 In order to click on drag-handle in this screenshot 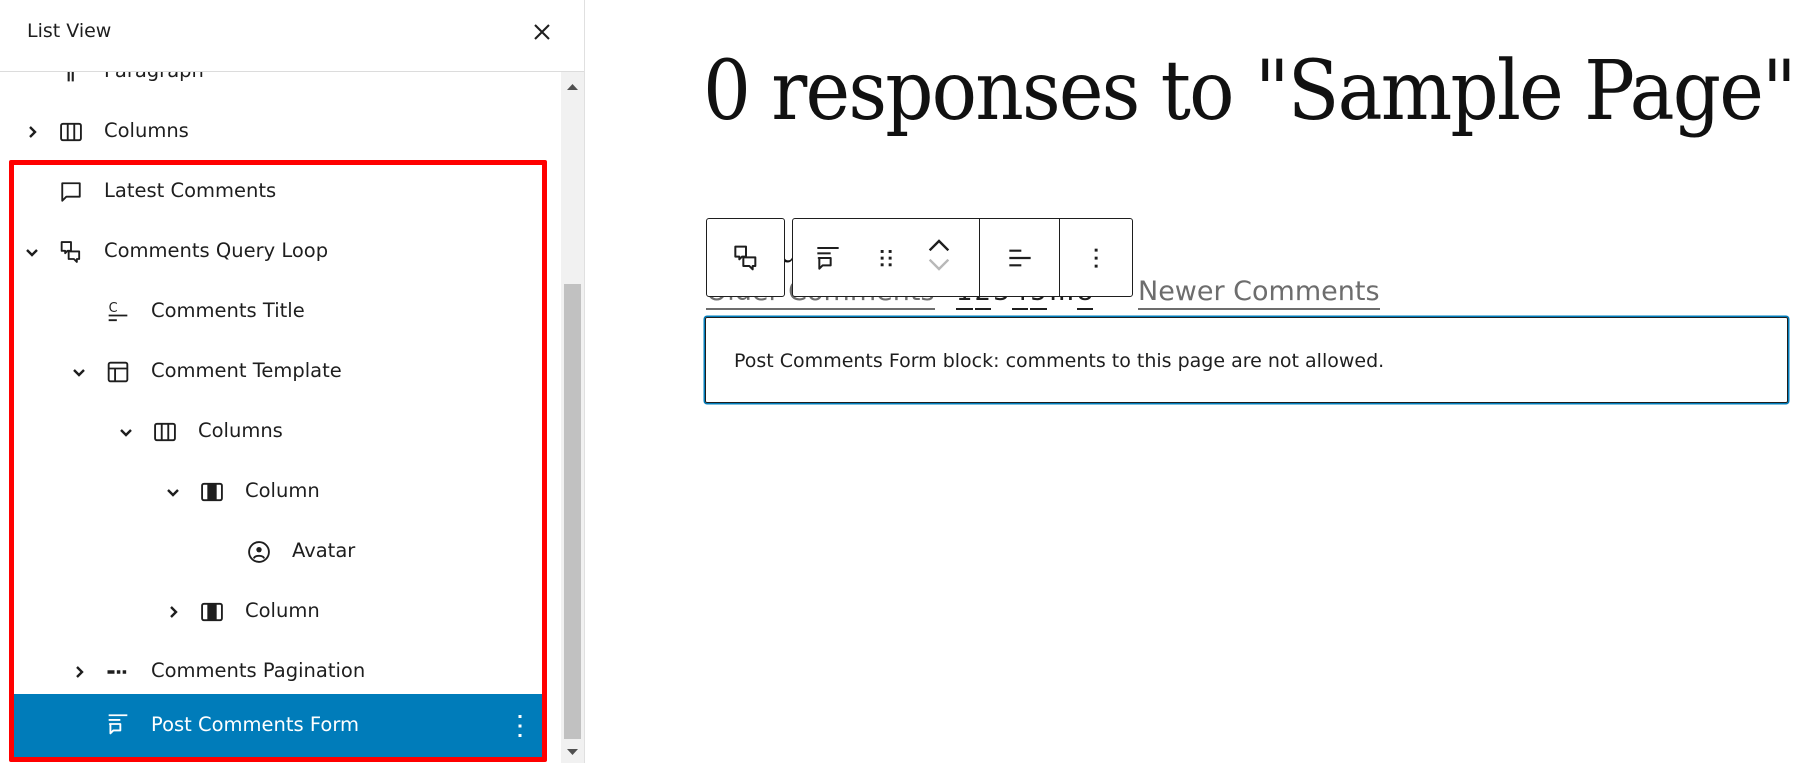, I will do `click(886, 257)`.